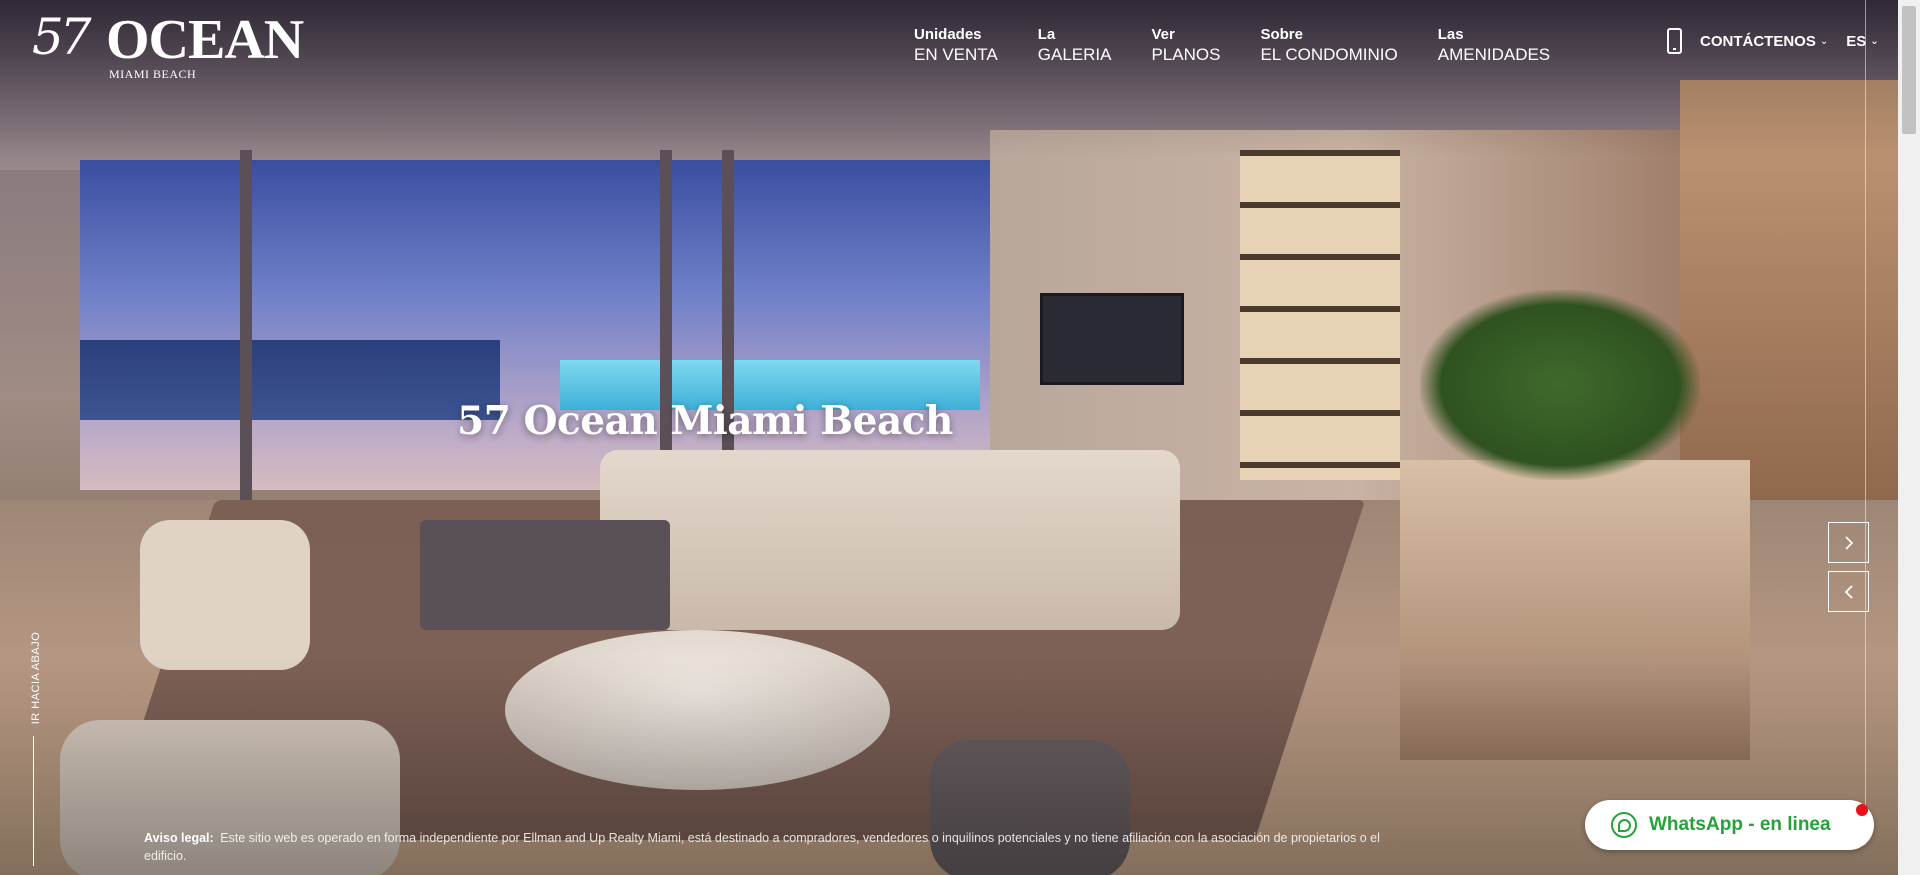 This screenshot has height=875, width=1920. What do you see at coordinates (1674, 41) in the screenshot?
I see `phone-icon` at bounding box center [1674, 41].